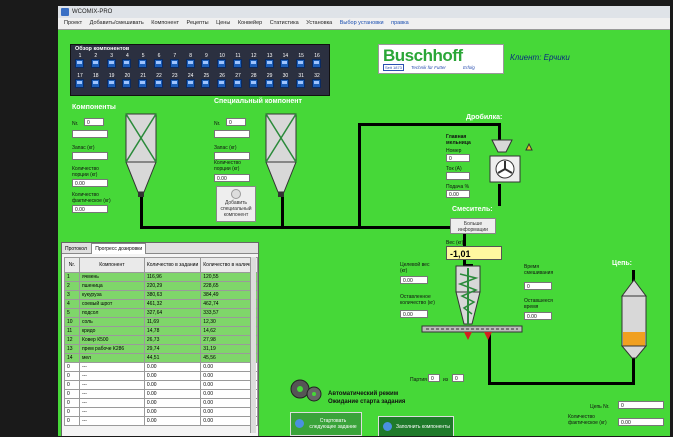  I want to click on special-stock-label: Запас (кг), so click(225, 148).